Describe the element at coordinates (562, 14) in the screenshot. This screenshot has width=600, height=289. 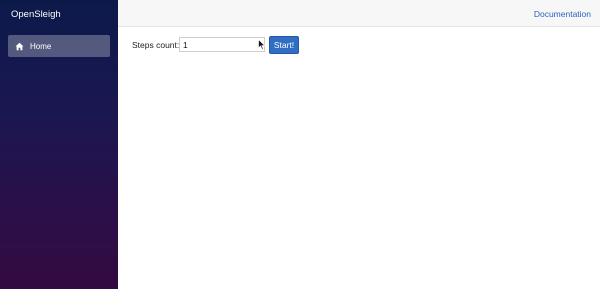
I see `documentation-link: Documentation` at that location.